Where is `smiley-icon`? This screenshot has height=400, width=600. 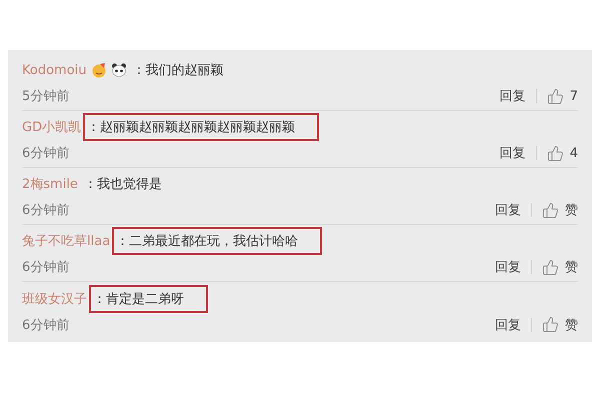 smiley-icon is located at coordinates (98, 70).